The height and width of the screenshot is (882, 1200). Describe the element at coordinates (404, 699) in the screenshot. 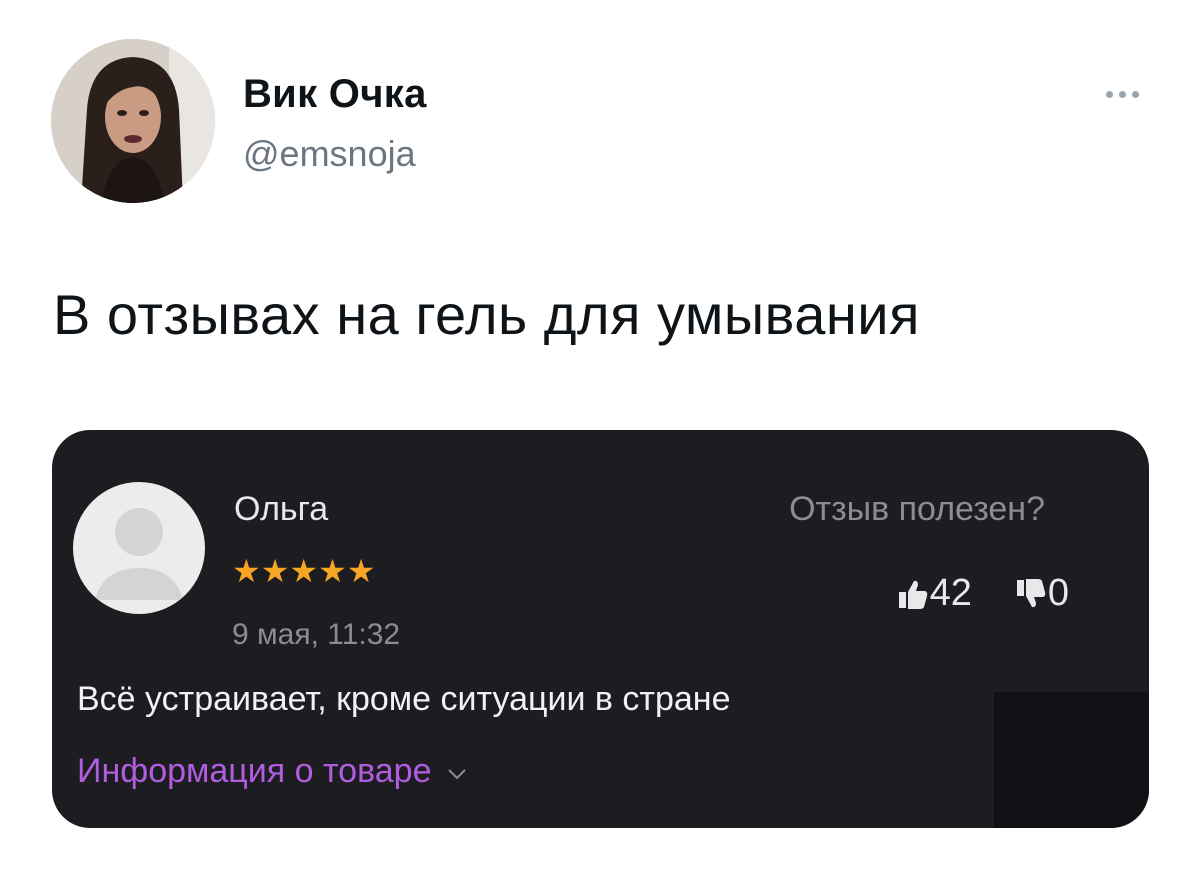

I see `review-text: Всё устраивает, кроме ситуации в стране` at that location.